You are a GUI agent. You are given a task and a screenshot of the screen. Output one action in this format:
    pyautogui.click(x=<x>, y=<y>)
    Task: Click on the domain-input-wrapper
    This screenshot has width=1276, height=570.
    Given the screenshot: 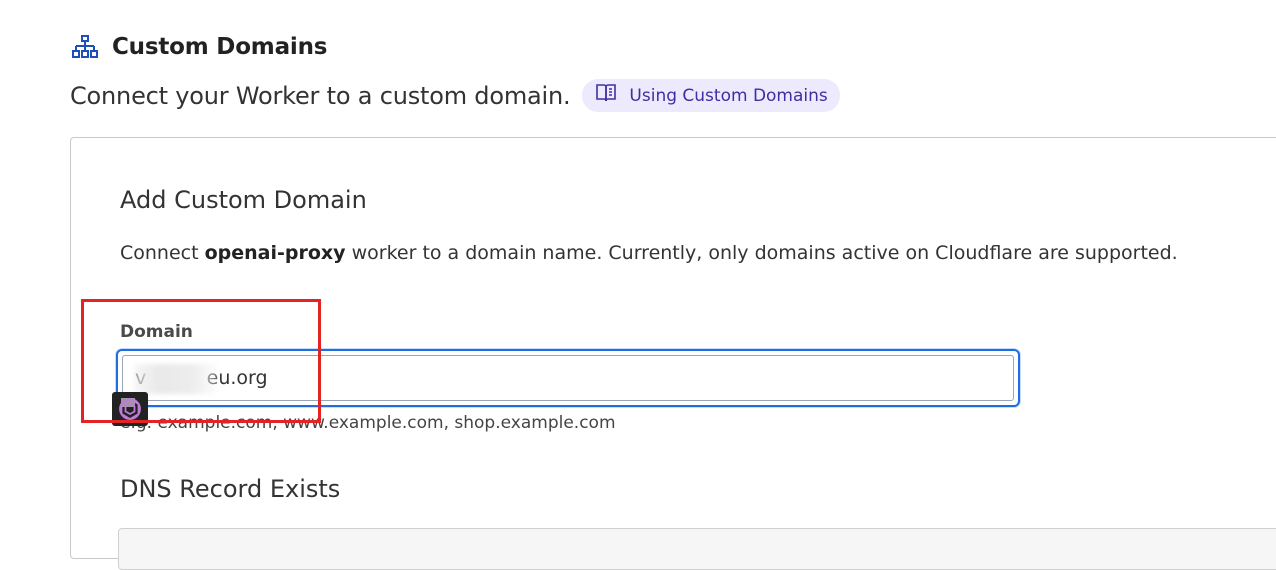 What is the action you would take?
    pyautogui.click(x=568, y=378)
    